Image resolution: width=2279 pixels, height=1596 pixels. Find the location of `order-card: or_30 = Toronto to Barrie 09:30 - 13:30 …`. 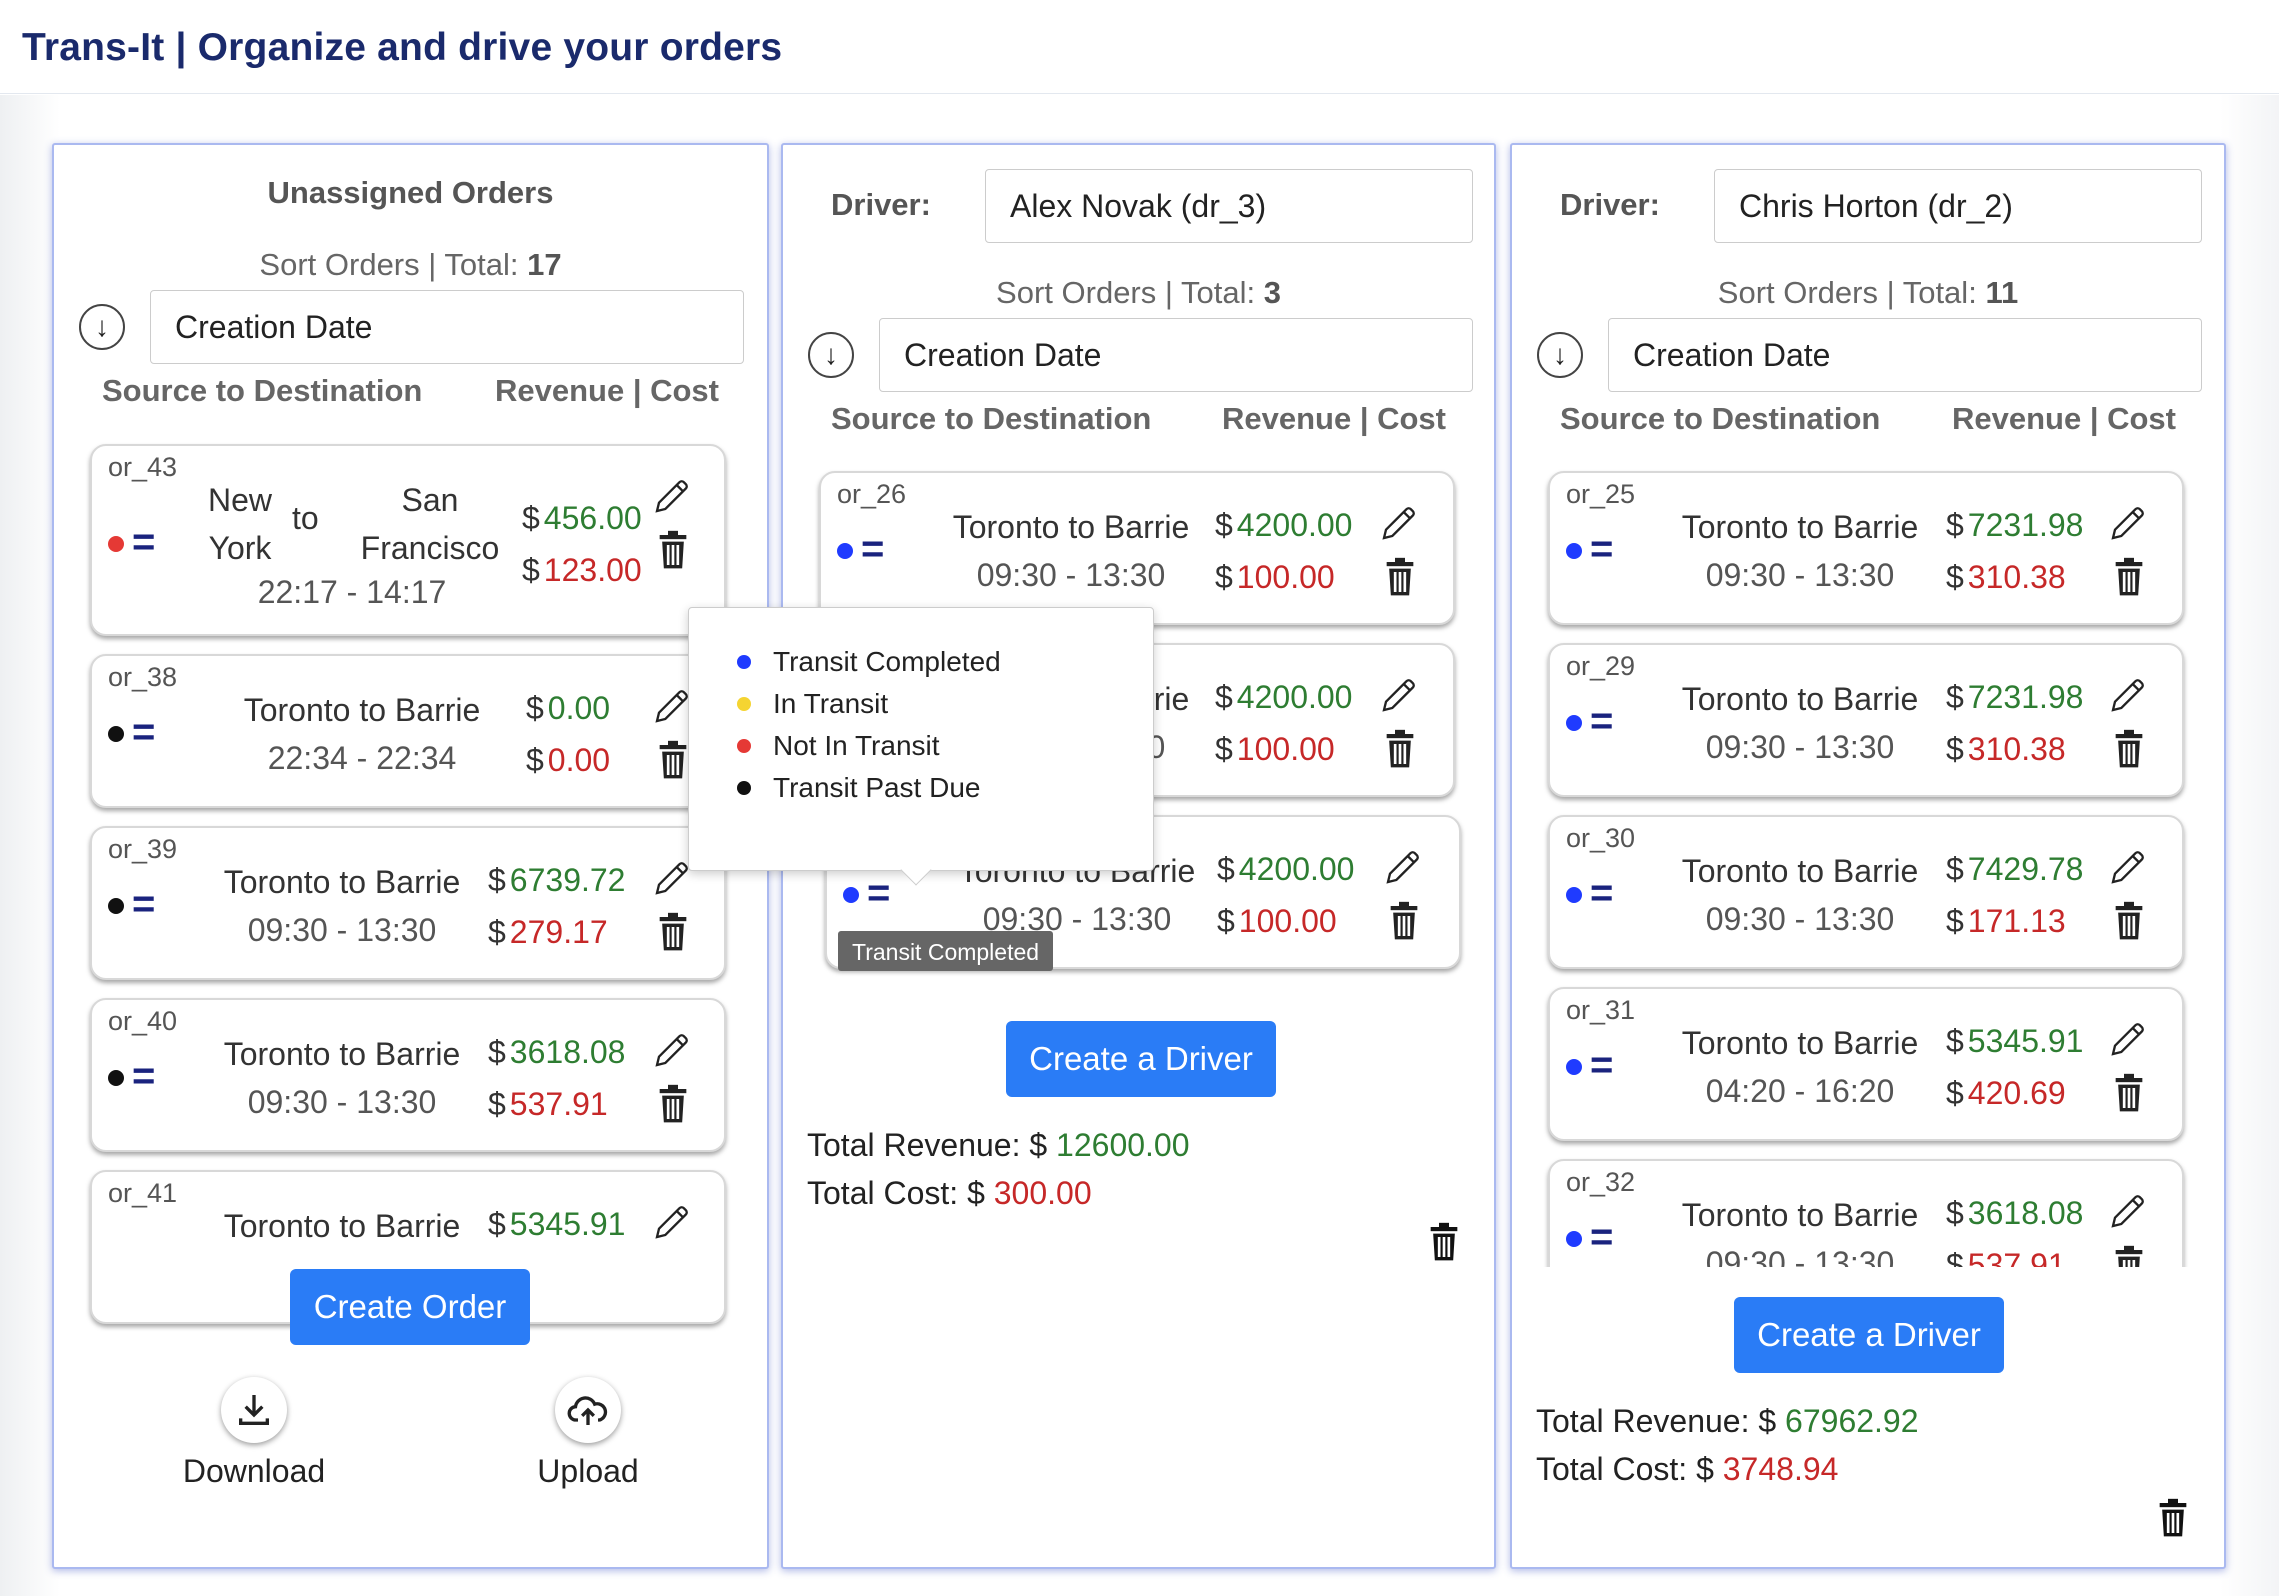

order-card: or_30 = Toronto to Barrie 09:30 - 13:30 … is located at coordinates (1866, 892).